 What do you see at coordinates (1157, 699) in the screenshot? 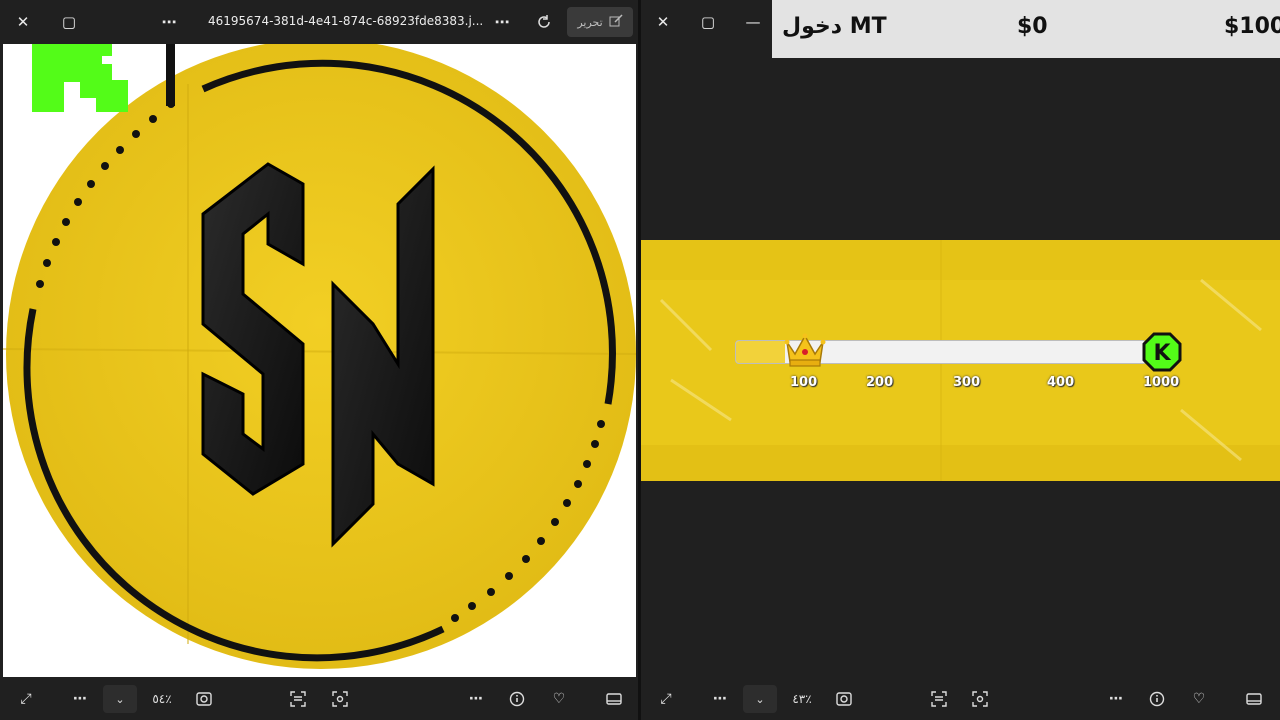
I see `info-icon-right` at bounding box center [1157, 699].